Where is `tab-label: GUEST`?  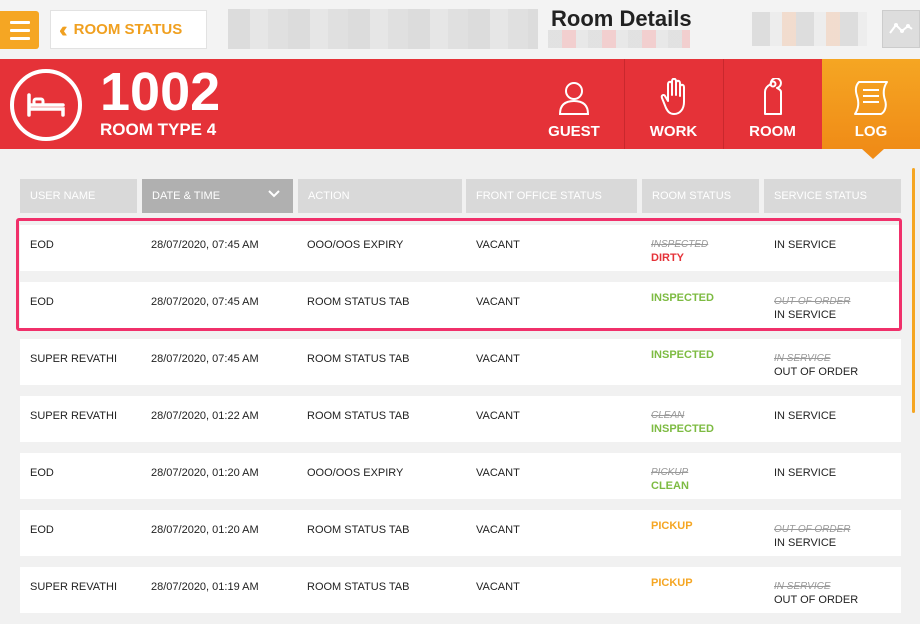
tab-label: GUEST is located at coordinates (574, 131).